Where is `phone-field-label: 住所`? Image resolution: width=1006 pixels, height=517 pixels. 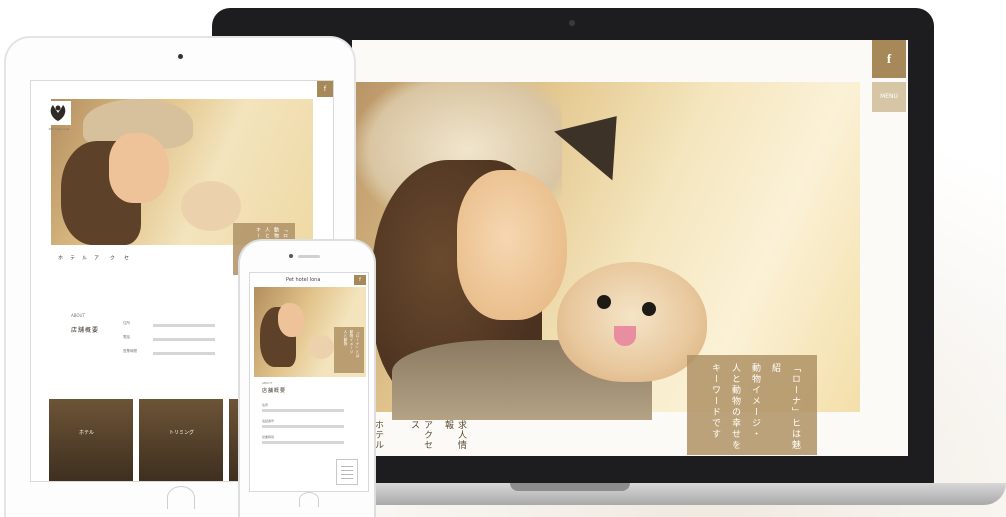 phone-field-label: 住所 is located at coordinates (265, 405).